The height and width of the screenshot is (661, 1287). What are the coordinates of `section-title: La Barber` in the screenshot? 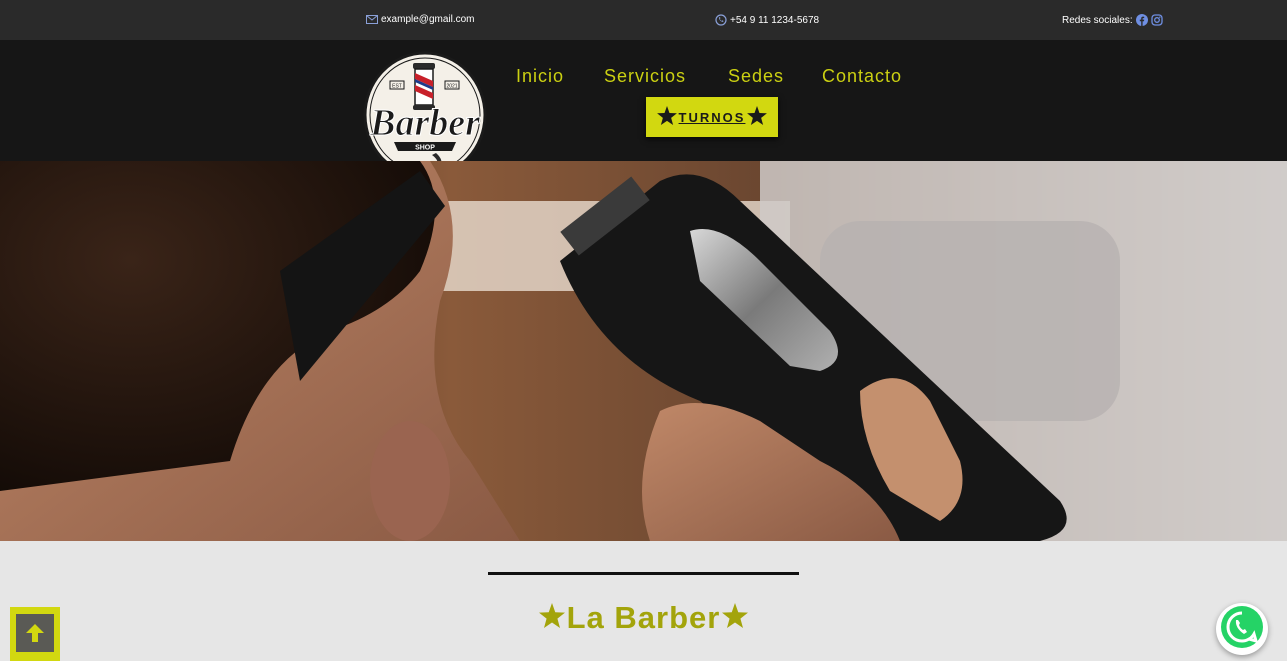 It's located at (643, 618).